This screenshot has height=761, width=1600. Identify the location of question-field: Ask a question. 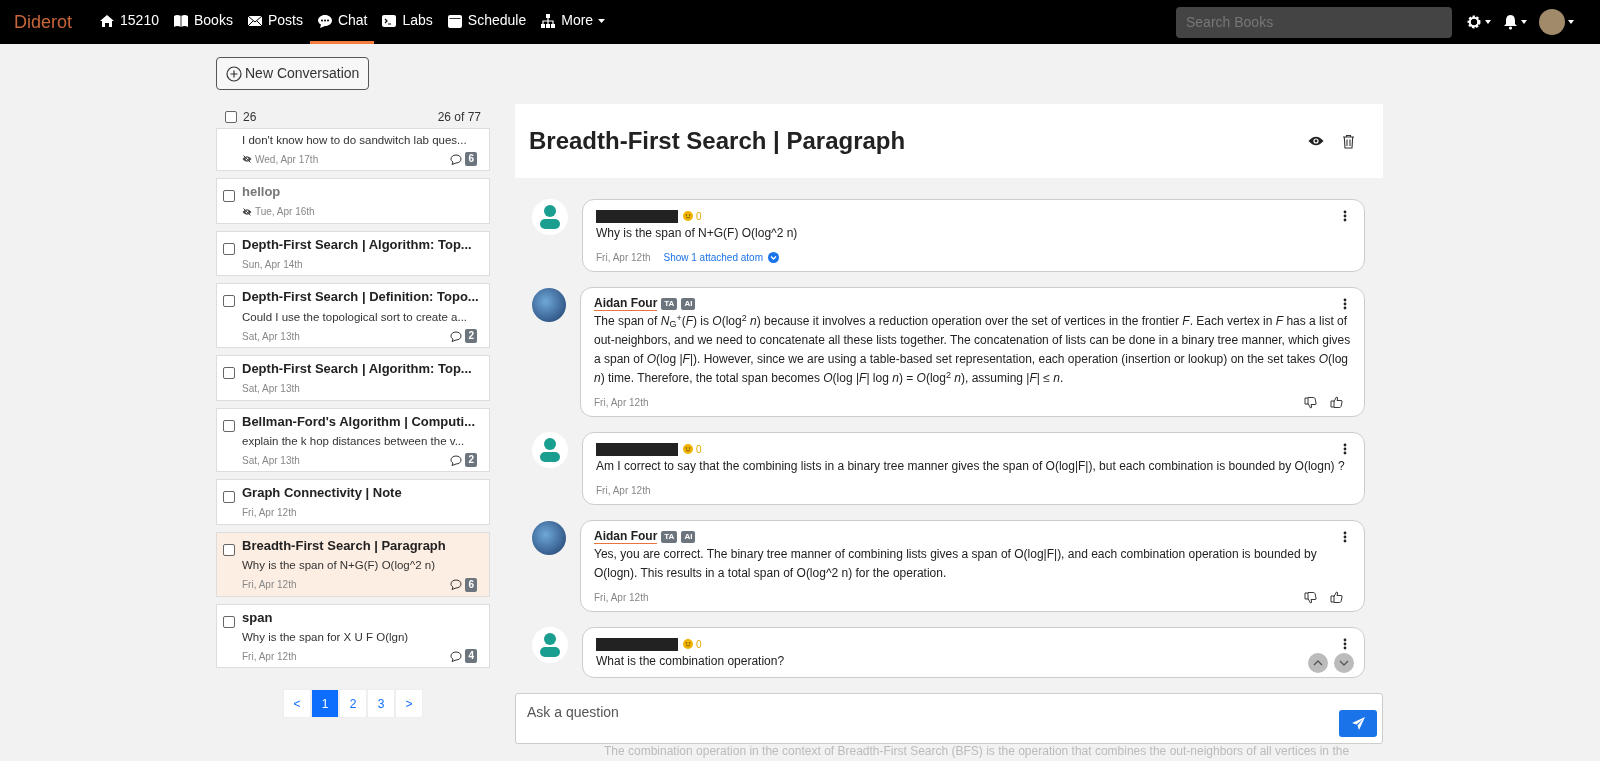
(949, 718).